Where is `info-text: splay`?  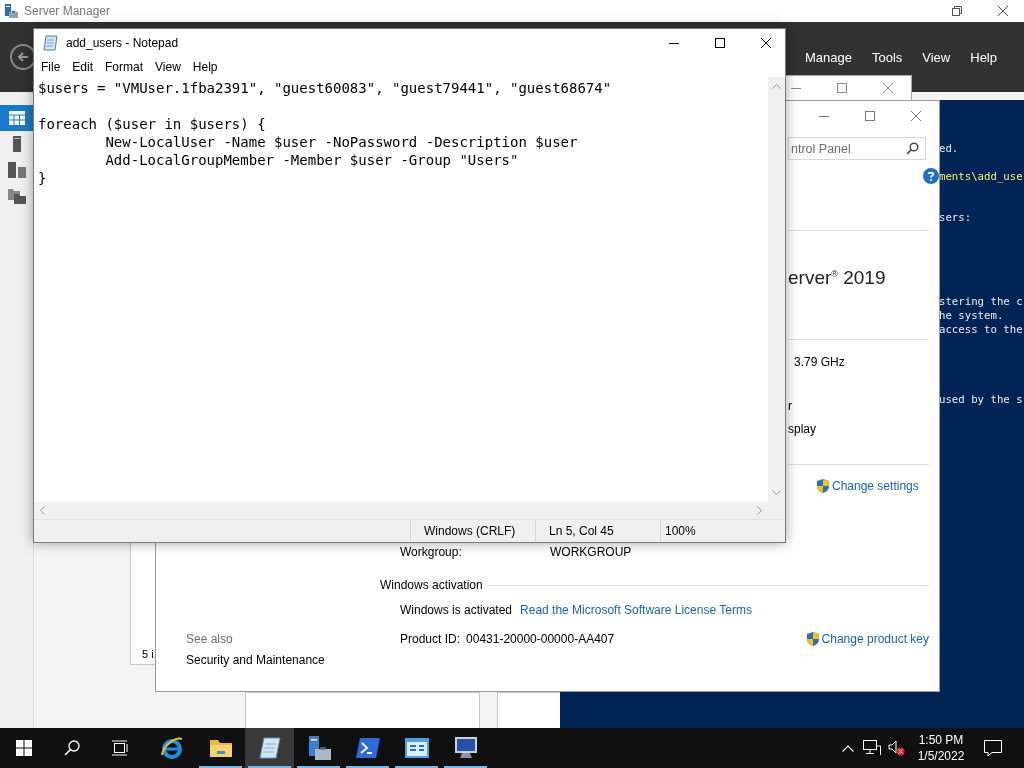
info-text: splay is located at coordinates (802, 429).